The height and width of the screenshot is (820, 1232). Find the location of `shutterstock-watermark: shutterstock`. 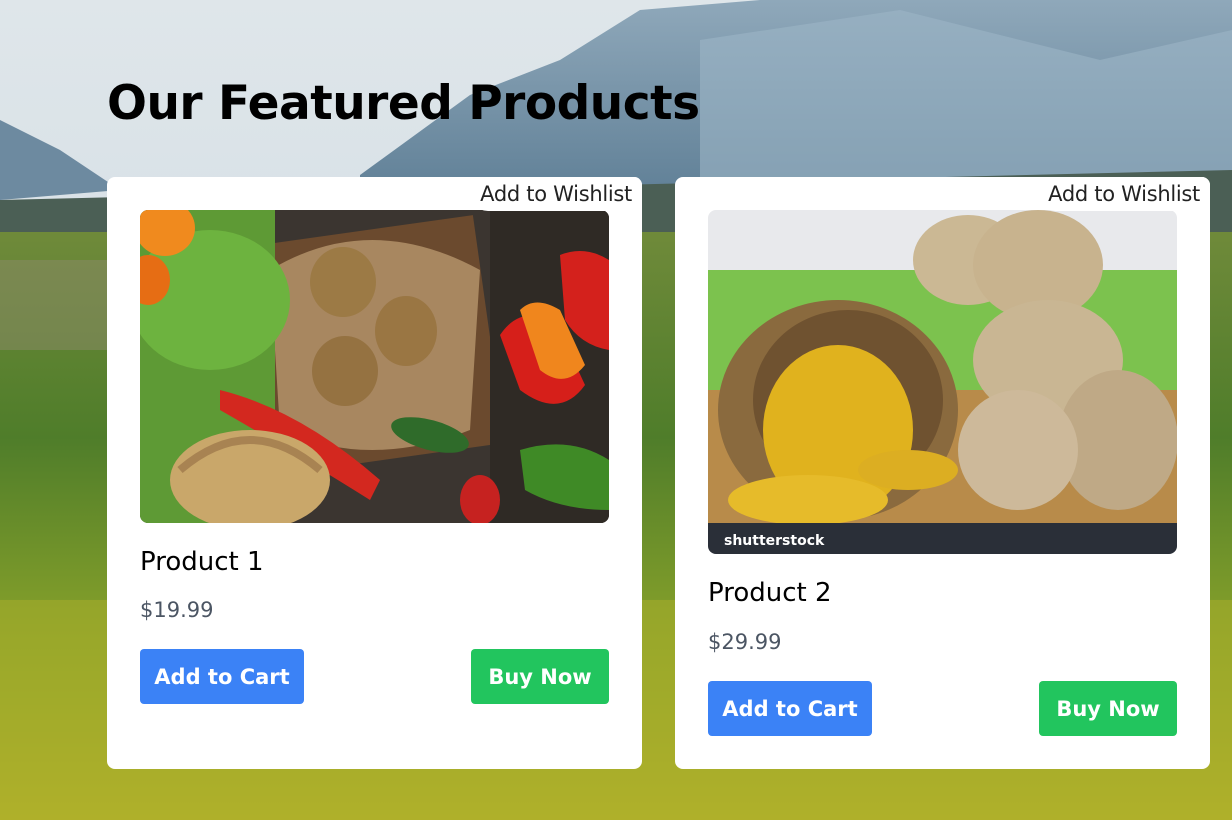

shutterstock-watermark: shutterstock is located at coordinates (774, 541).